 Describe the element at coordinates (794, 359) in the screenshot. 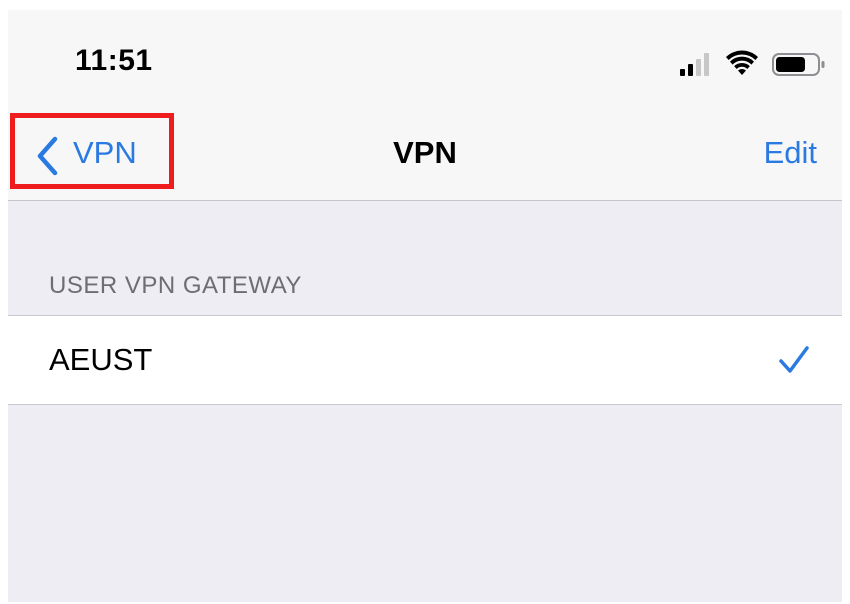

I see `checkmark-icon` at that location.